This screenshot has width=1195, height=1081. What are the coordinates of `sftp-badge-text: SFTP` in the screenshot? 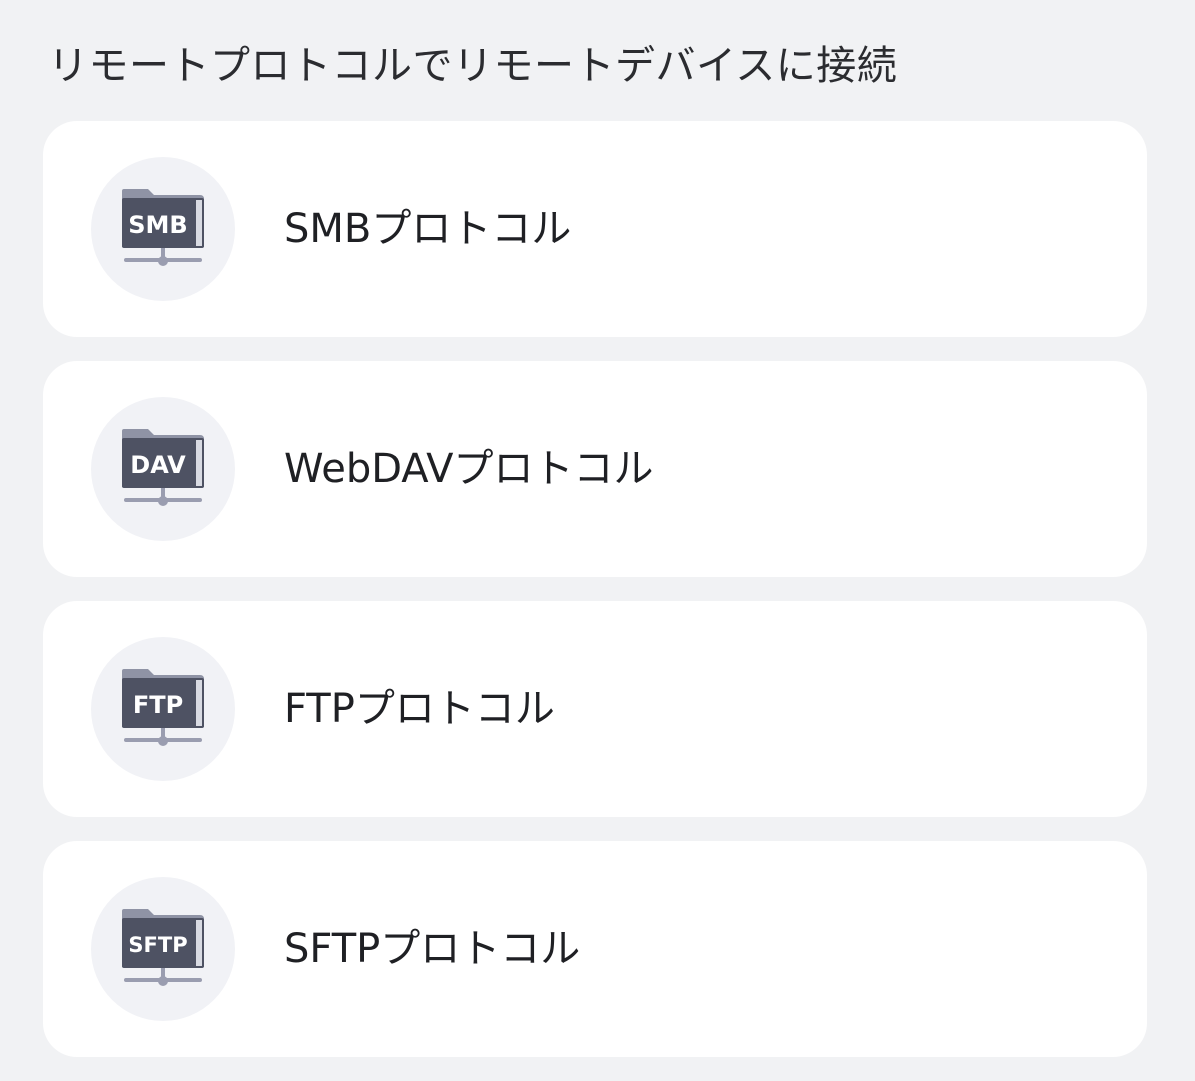 It's located at (157, 945).